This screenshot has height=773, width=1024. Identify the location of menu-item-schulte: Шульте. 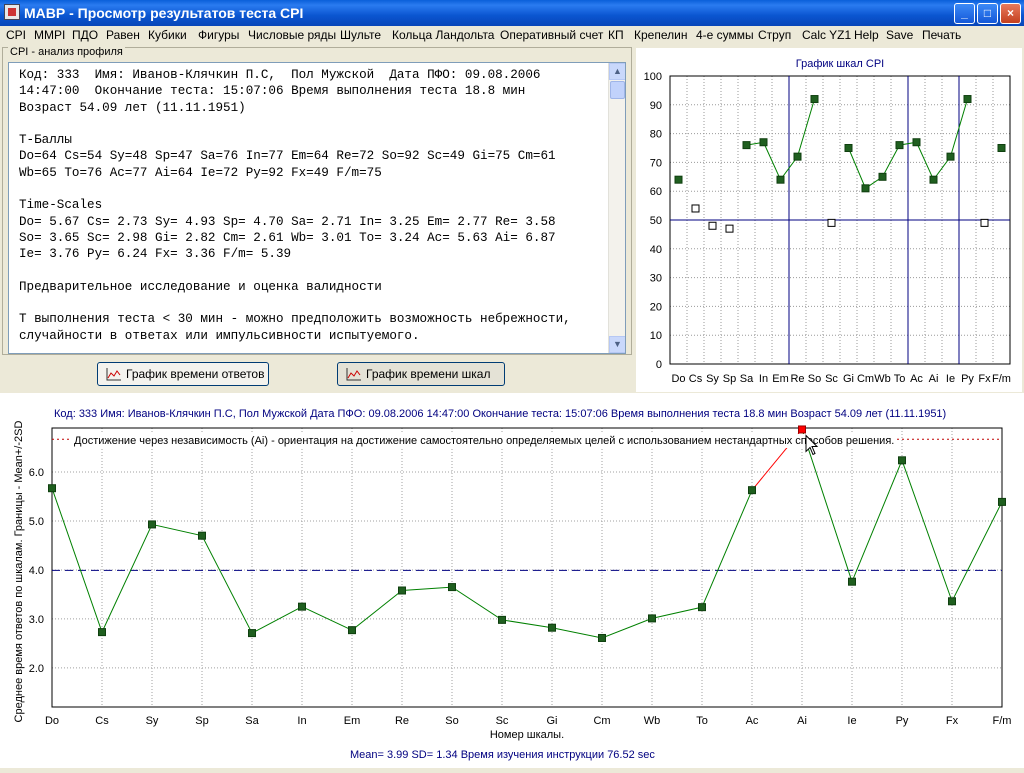
(360, 35).